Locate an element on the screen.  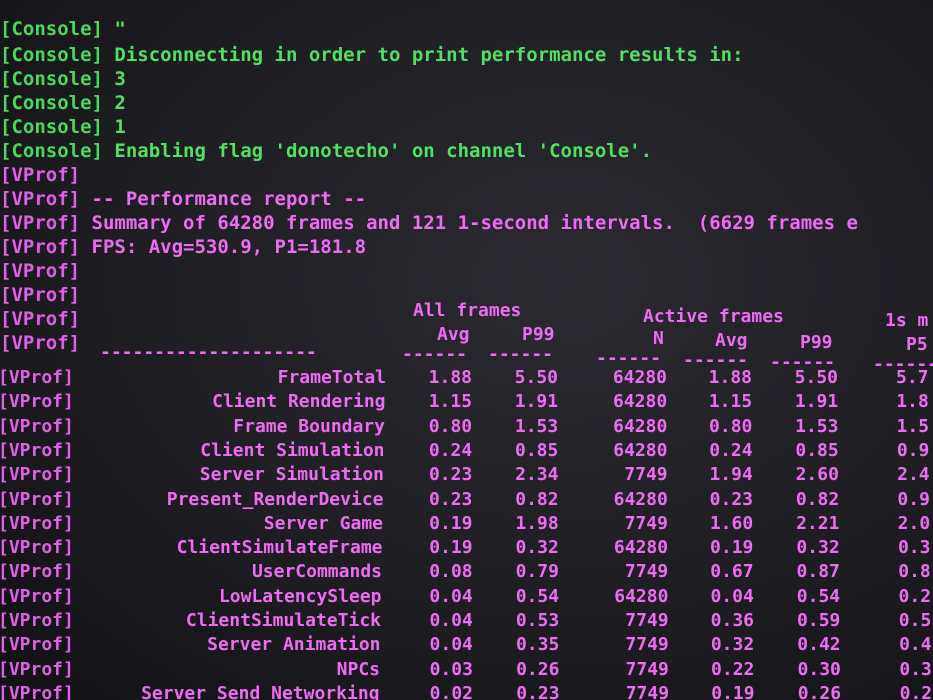
row-active-avg: 0.04 is located at coordinates (732, 596).